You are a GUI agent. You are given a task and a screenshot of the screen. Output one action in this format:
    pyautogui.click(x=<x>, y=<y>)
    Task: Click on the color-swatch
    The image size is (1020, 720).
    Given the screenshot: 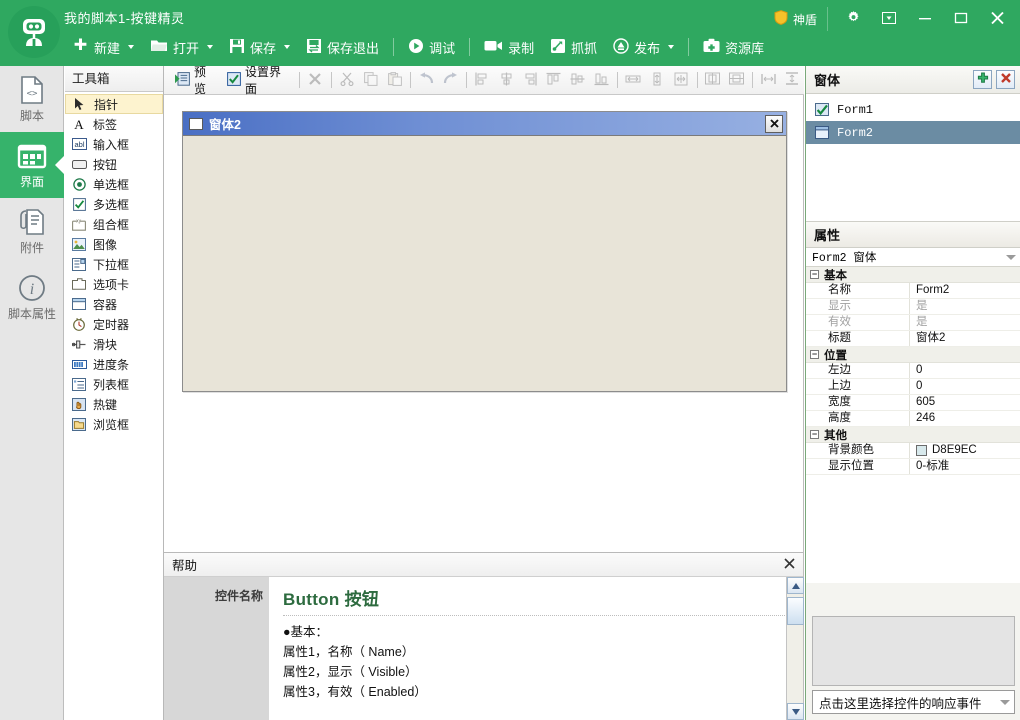 What is the action you would take?
    pyautogui.click(x=921, y=450)
    